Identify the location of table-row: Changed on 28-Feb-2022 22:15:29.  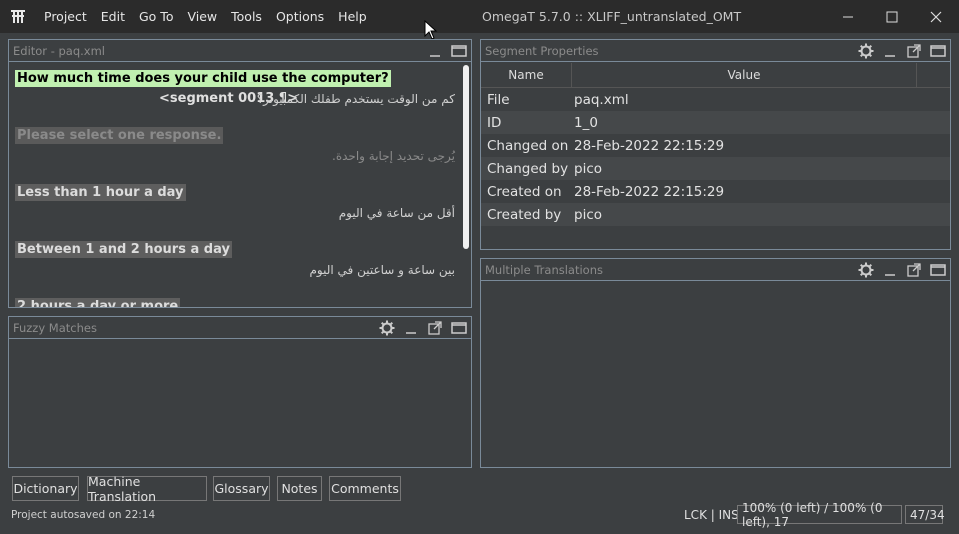
(715, 145).